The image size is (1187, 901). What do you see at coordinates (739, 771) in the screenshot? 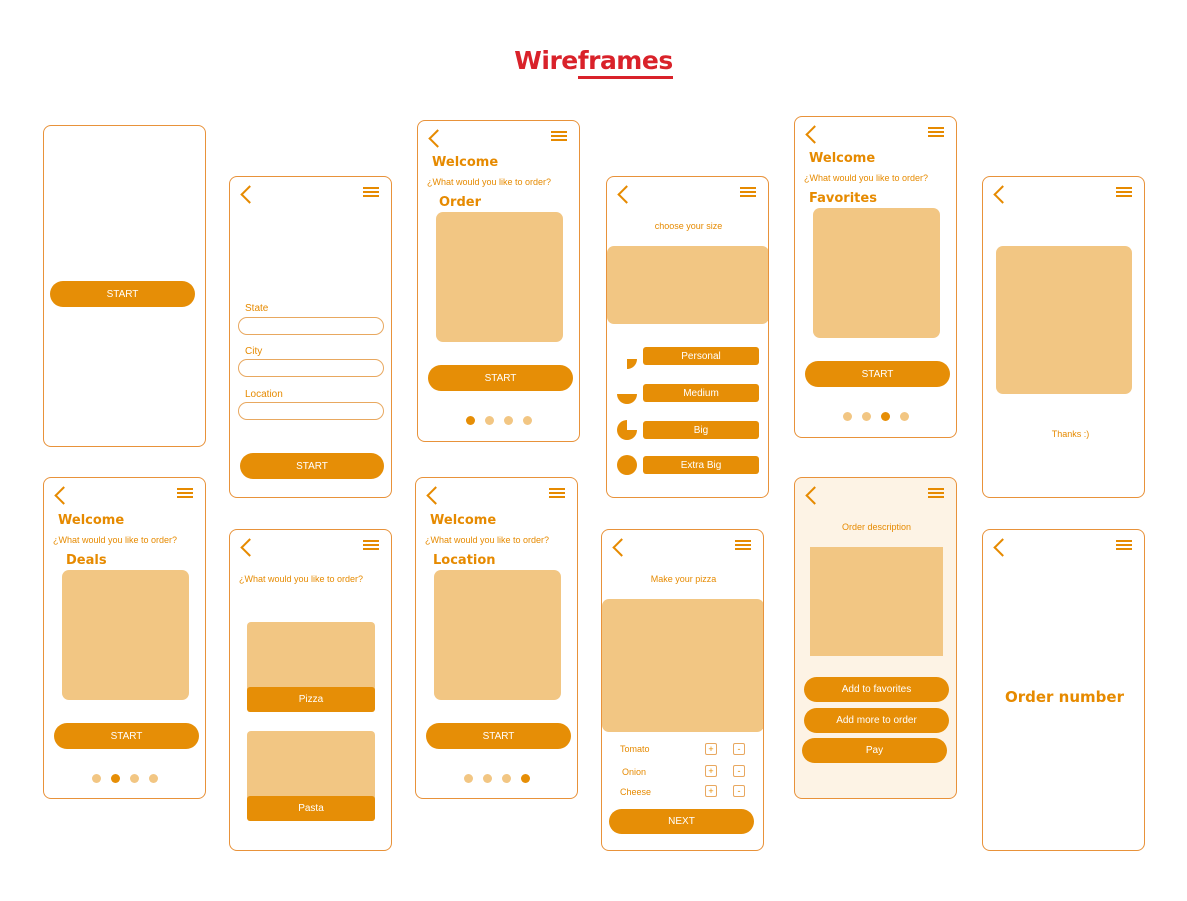
I see `onion-minus-button: -` at bounding box center [739, 771].